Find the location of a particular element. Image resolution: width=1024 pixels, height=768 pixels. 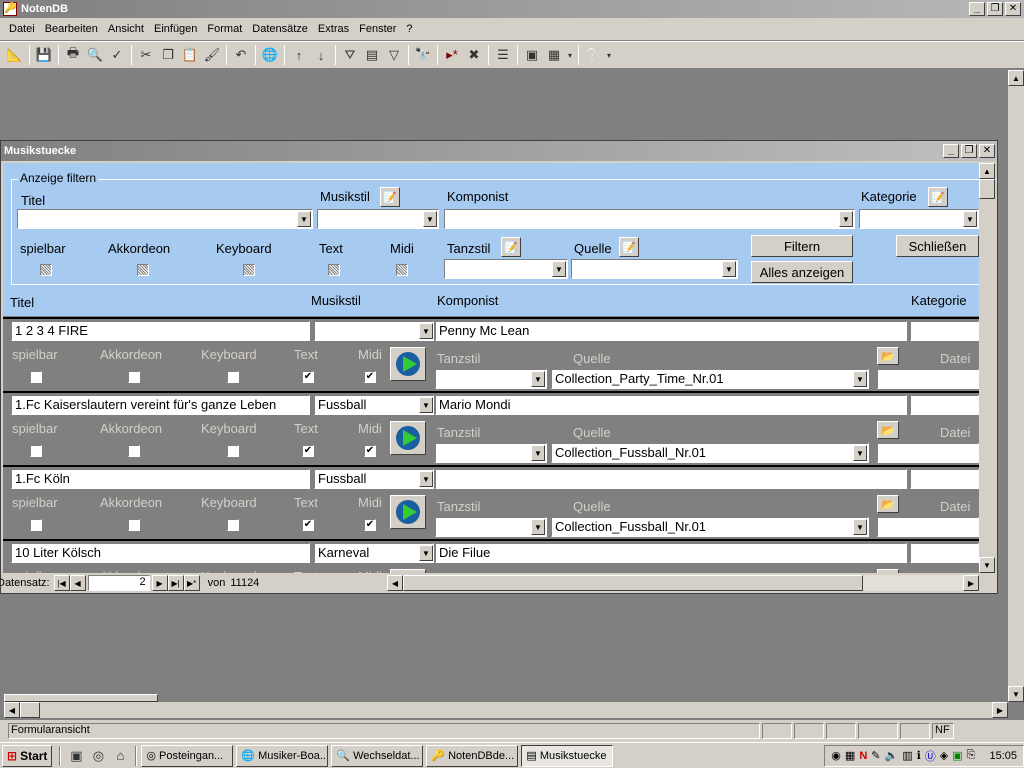

database-window-icon: ▣ is located at coordinates (532, 55).